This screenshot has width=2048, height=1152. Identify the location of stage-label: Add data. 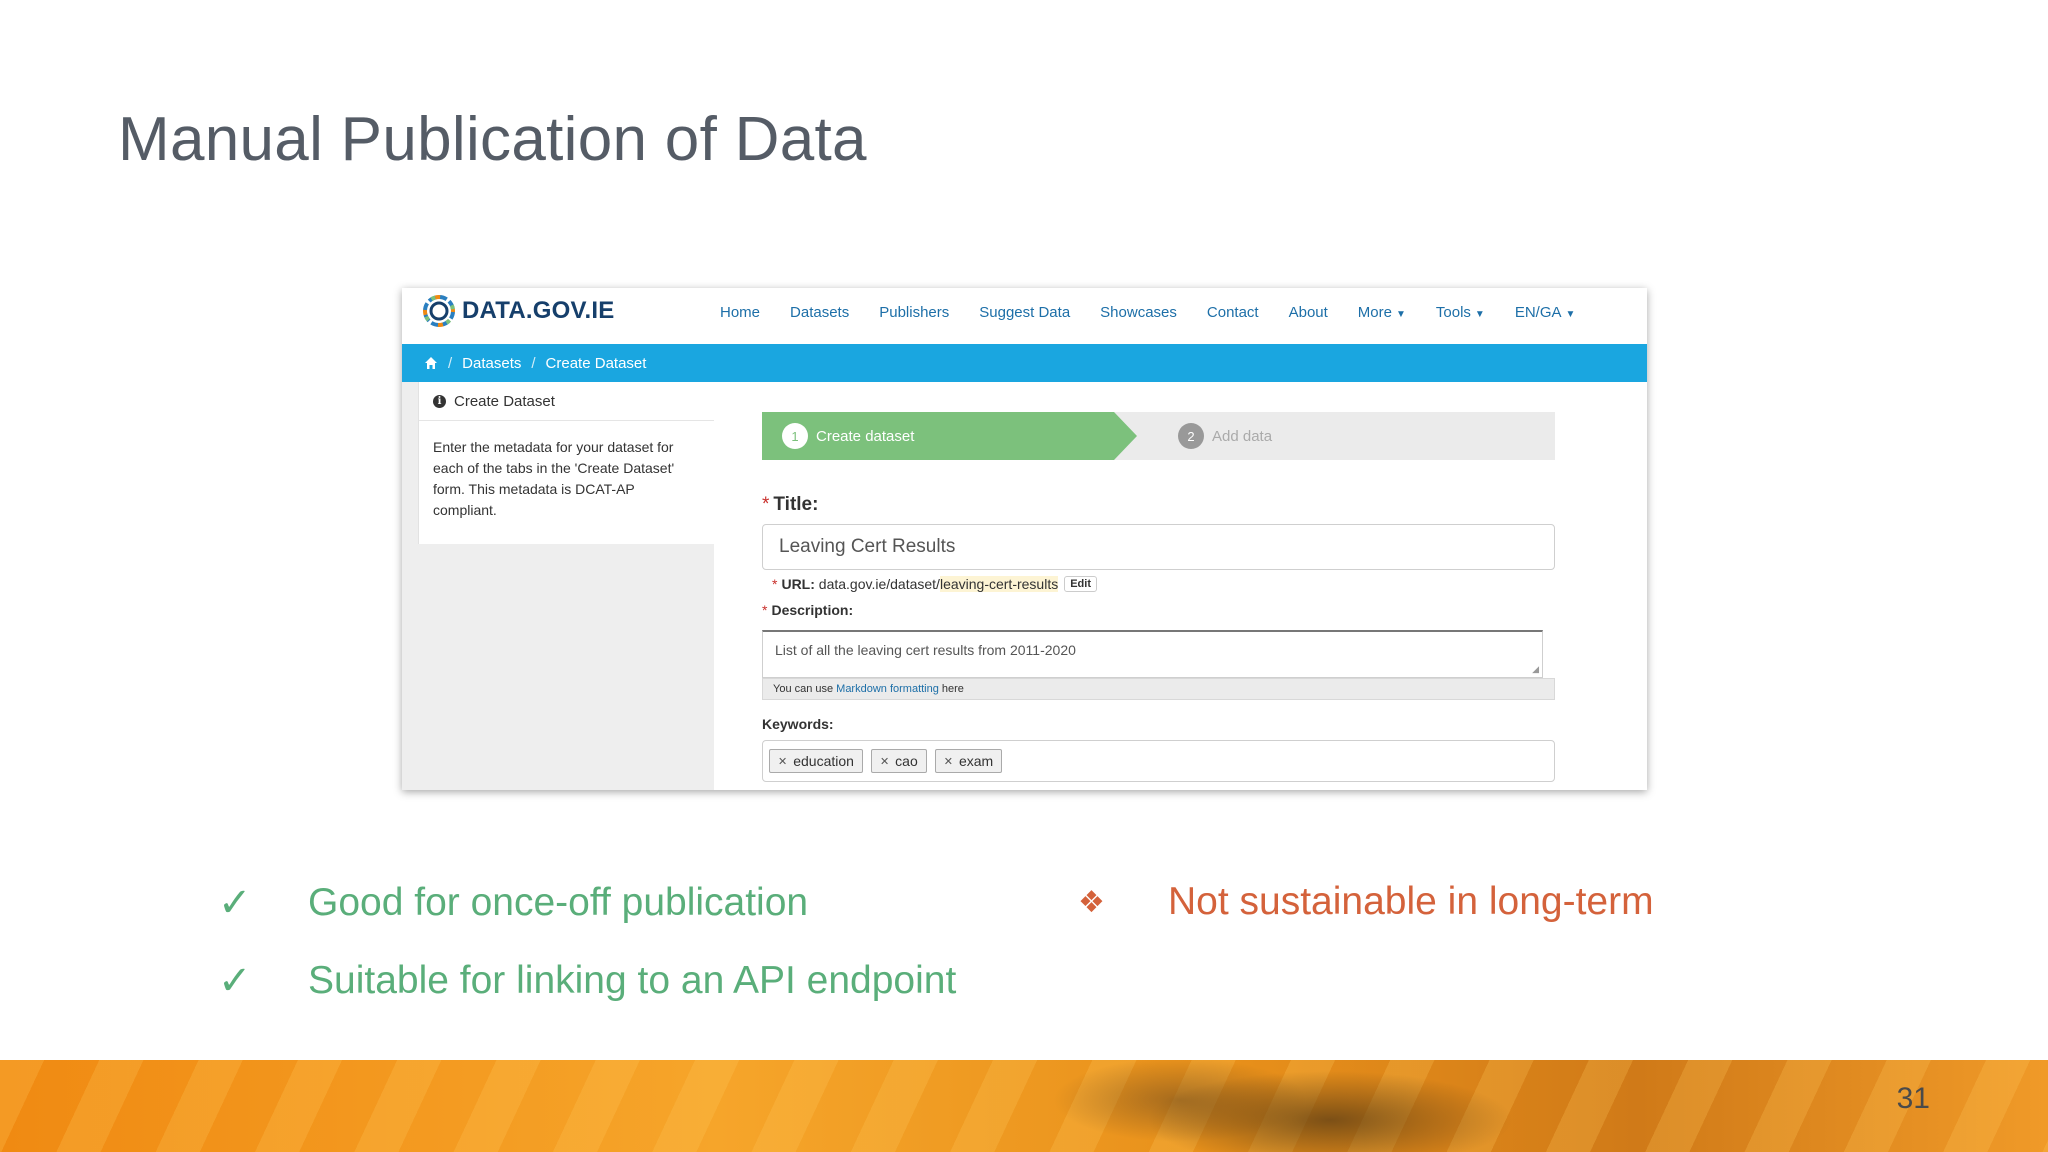
(1242, 436).